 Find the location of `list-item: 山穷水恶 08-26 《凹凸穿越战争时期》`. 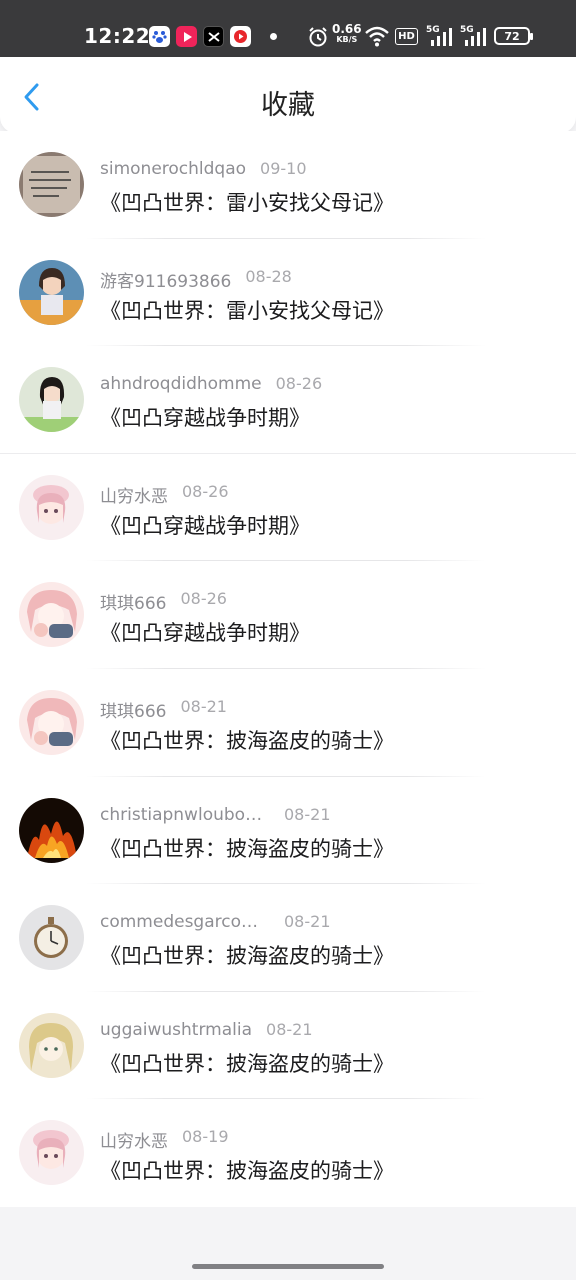

list-item: 山穷水恶 08-26 《凹凸穿越战争时期》 is located at coordinates (288, 508).